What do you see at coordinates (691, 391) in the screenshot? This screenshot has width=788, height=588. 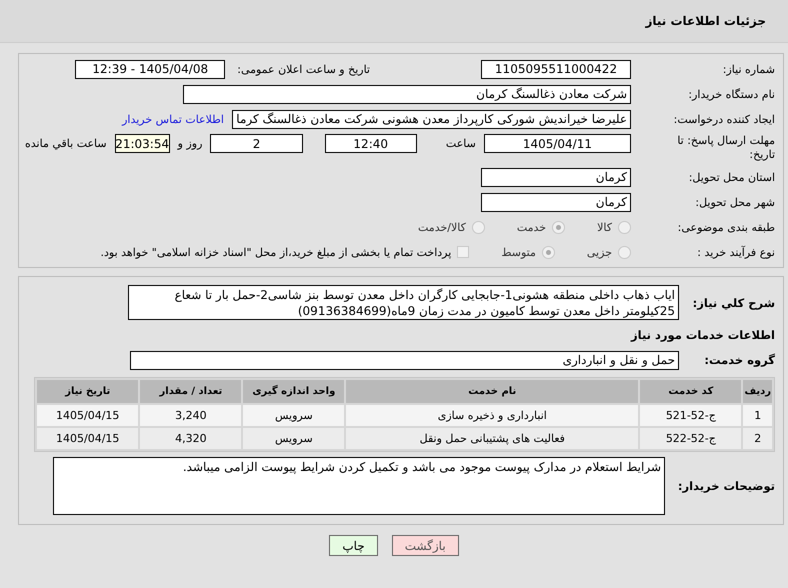 I see `column-header: کد خدمت` at bounding box center [691, 391].